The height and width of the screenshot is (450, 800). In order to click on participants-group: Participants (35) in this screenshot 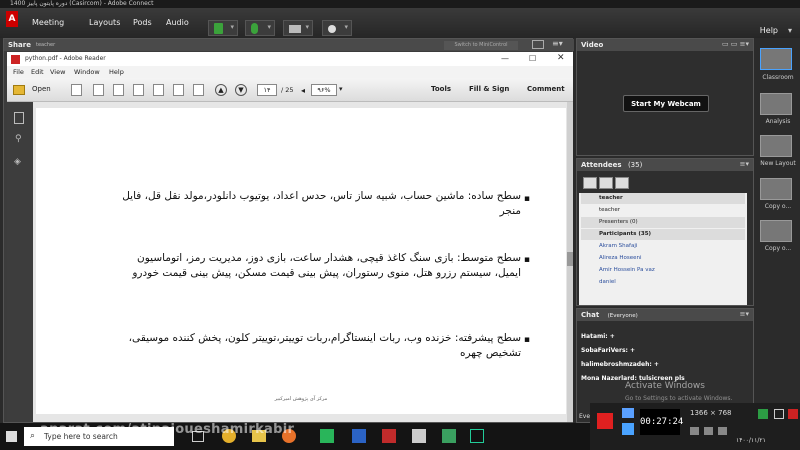, I will do `click(663, 234)`.